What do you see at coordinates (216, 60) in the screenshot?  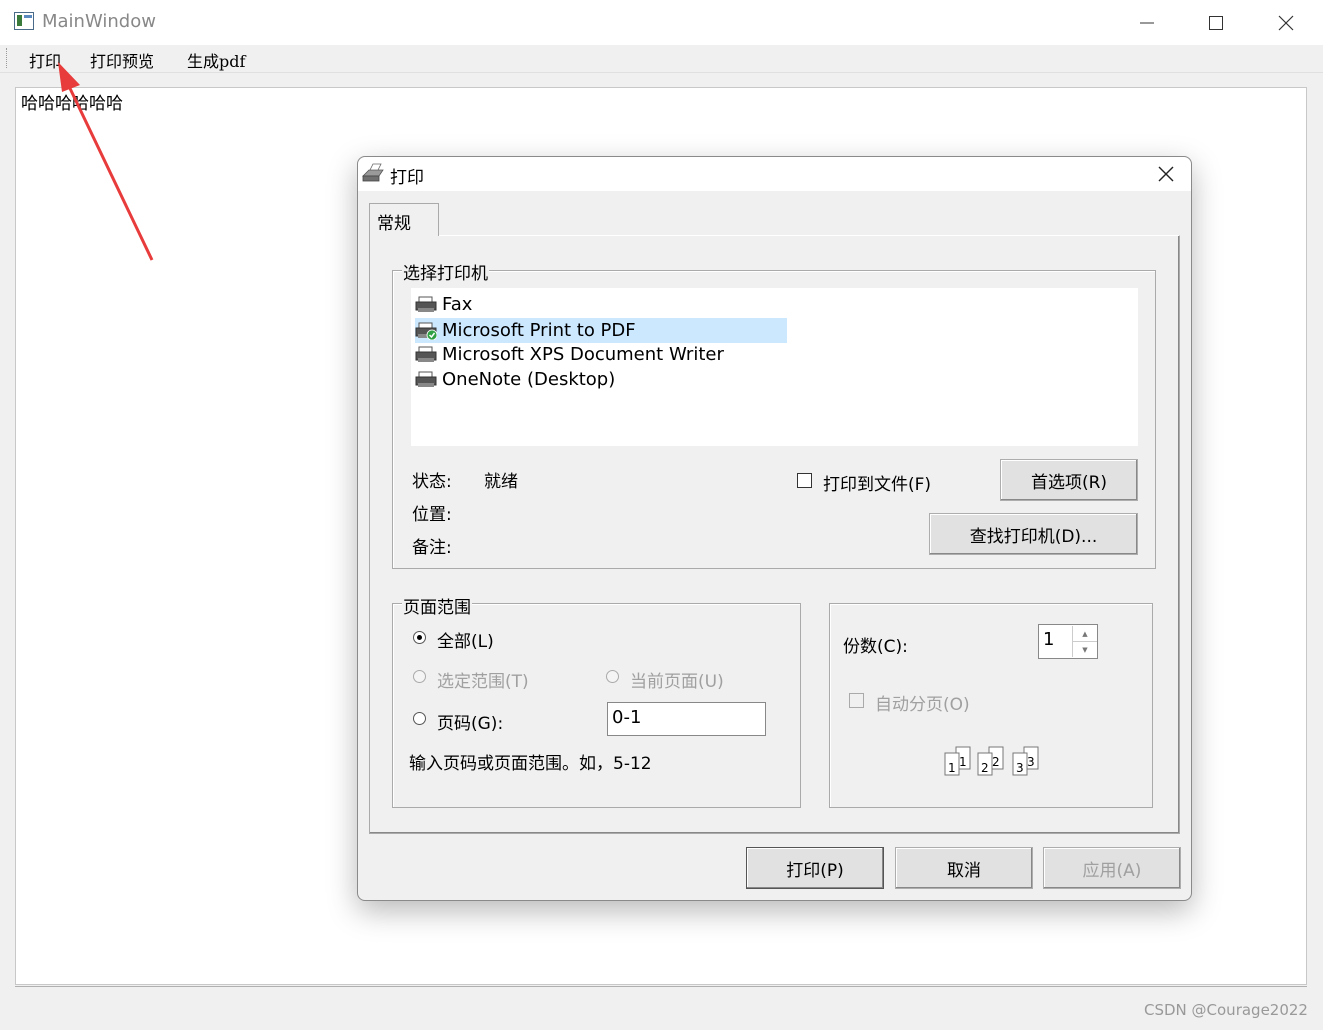 I see `menu-generate-pdf: 生成pdf` at bounding box center [216, 60].